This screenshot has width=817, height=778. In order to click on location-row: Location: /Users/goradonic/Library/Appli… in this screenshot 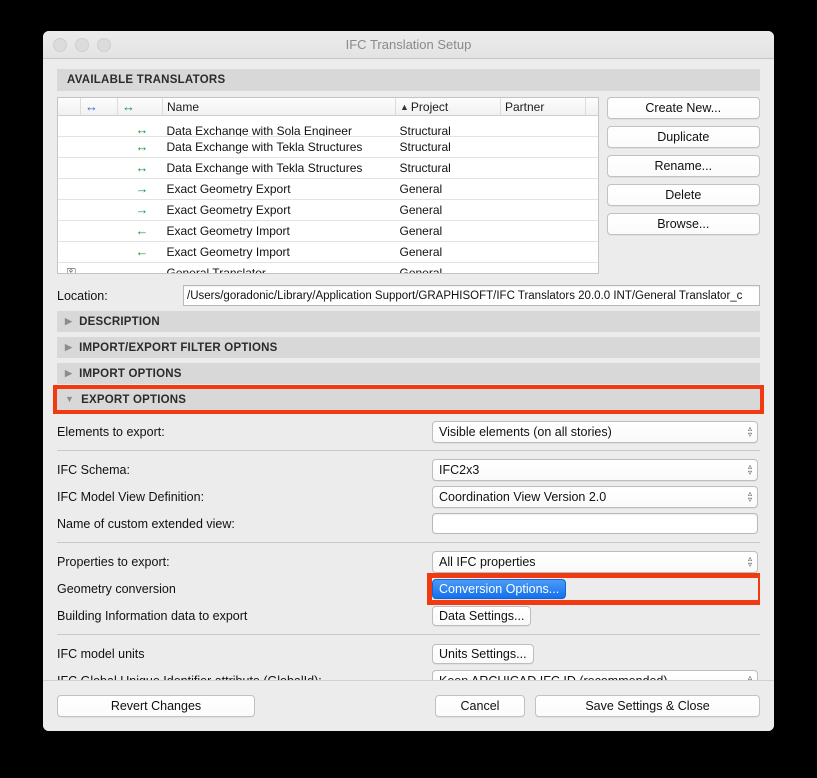, I will do `click(408, 295)`.